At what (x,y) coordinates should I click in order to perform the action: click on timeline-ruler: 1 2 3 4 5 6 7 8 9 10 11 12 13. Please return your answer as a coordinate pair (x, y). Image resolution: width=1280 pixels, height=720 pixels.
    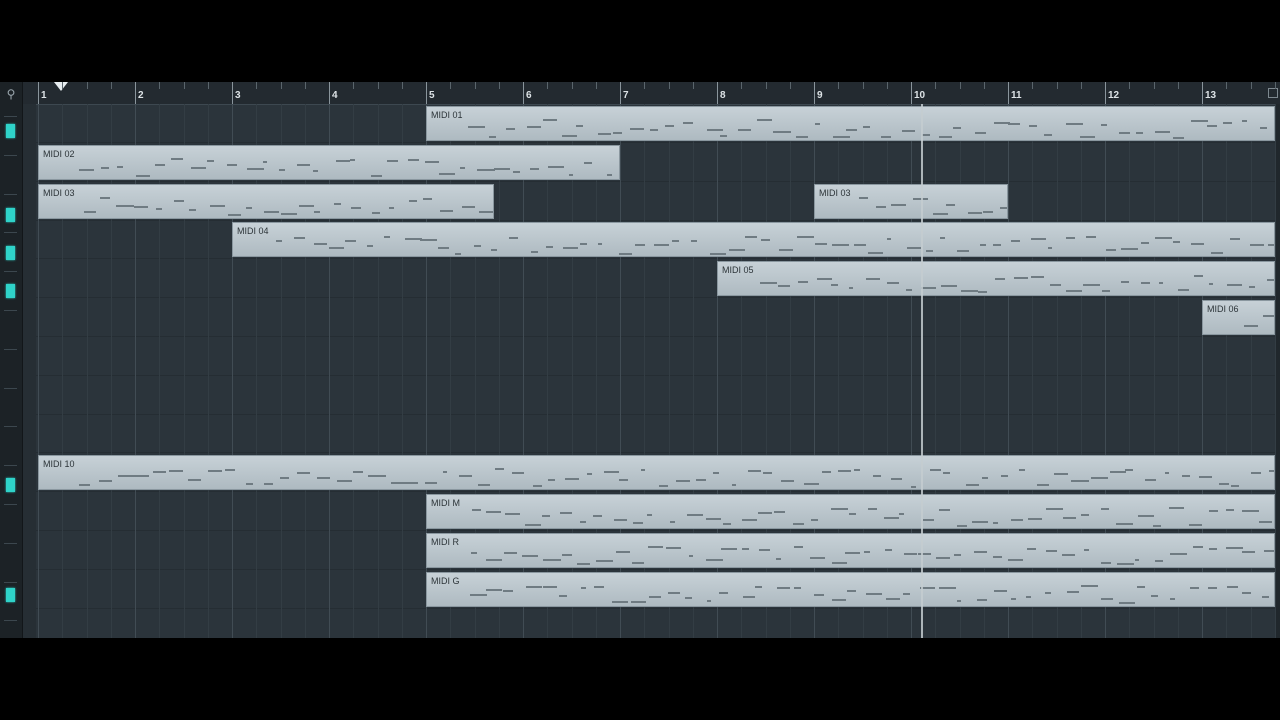
    Looking at the image, I should click on (651, 93).